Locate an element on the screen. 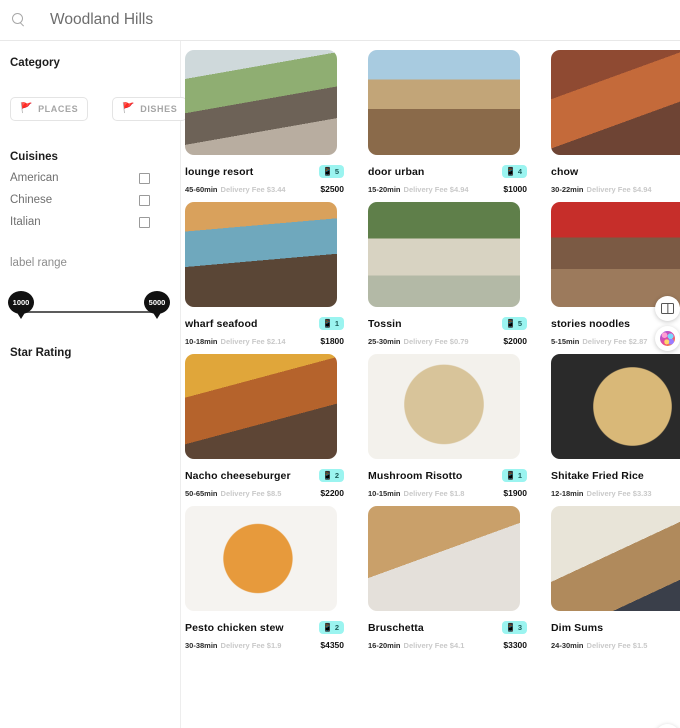 This screenshot has height=728, width=680. card-details: 30-38min Delivery Fee $1.9 $4350 is located at coordinates (268, 645).